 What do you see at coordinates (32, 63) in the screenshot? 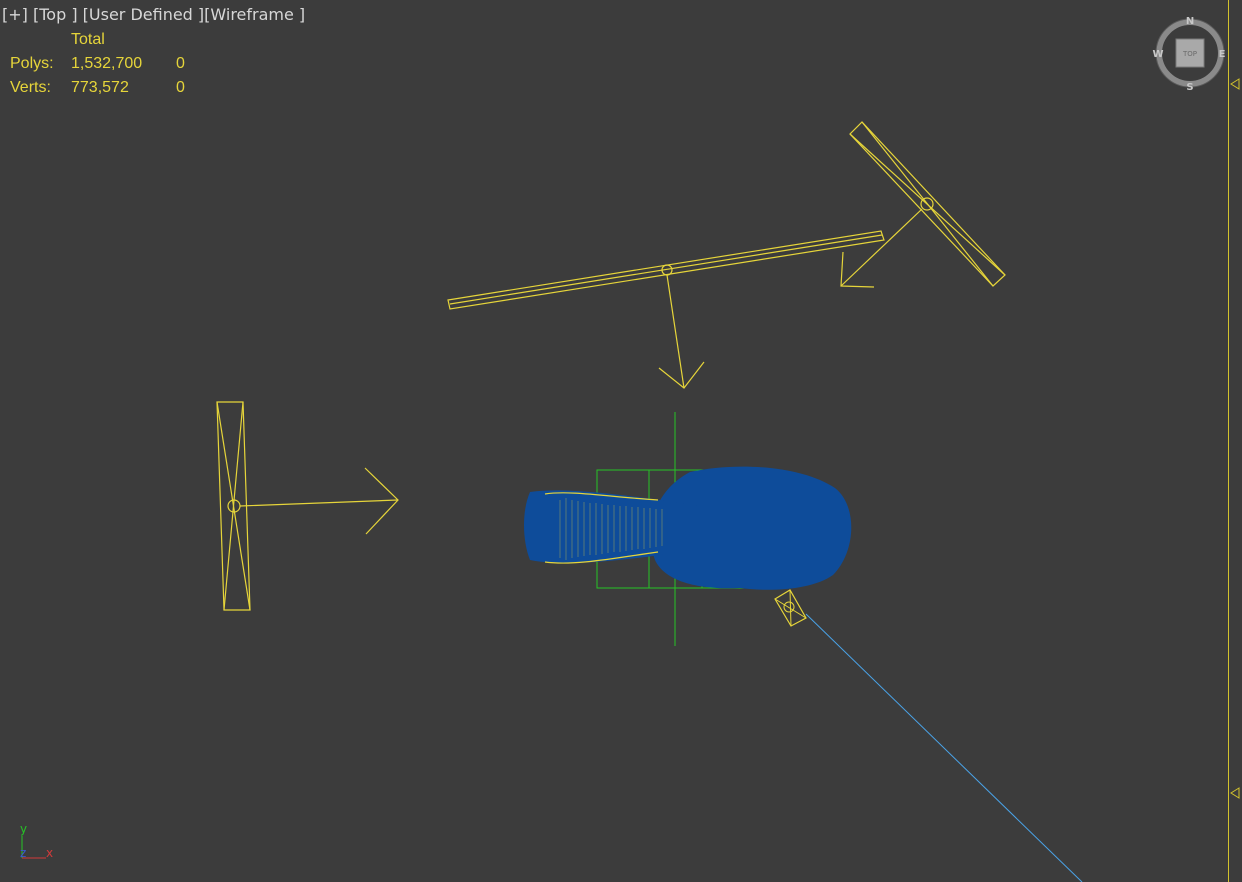
I see `stats-polys-label: Polys:` at bounding box center [32, 63].